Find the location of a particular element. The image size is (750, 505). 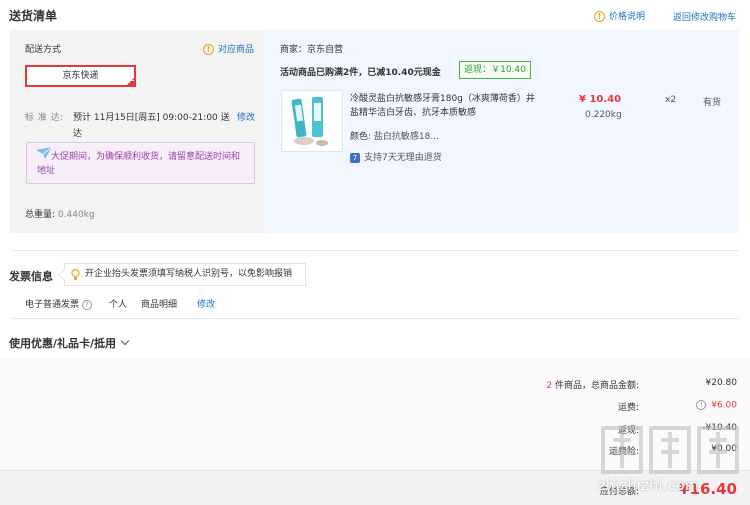

return-policy: 7 支持7天无理由退货 is located at coordinates (396, 156).